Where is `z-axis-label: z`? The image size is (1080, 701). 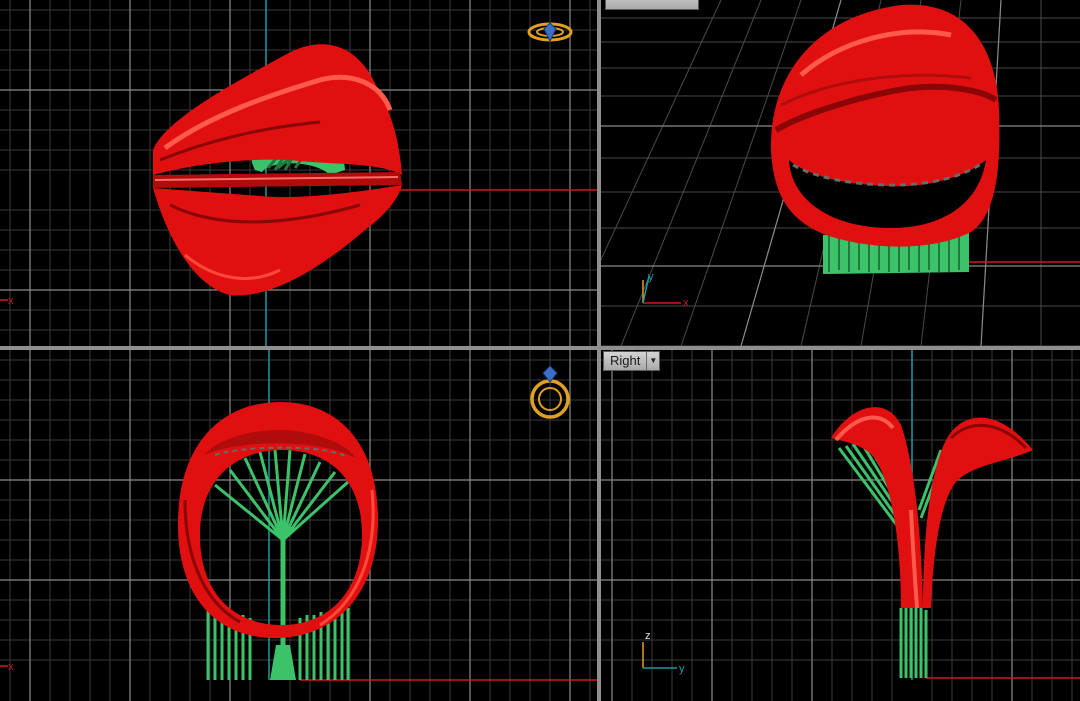
z-axis-label: z is located at coordinates (648, 636).